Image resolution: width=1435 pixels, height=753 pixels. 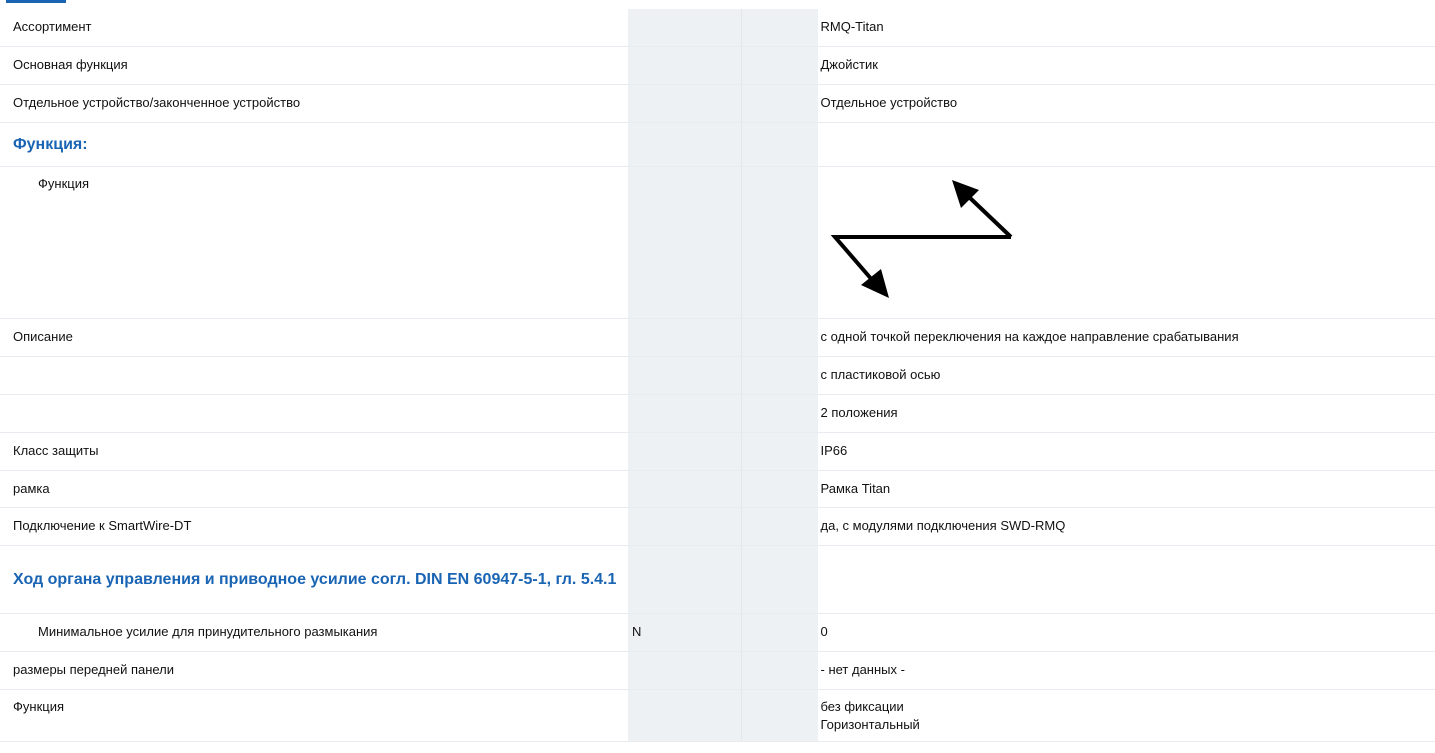 I want to click on row-value-line: без фиксации, so click(x=862, y=706).